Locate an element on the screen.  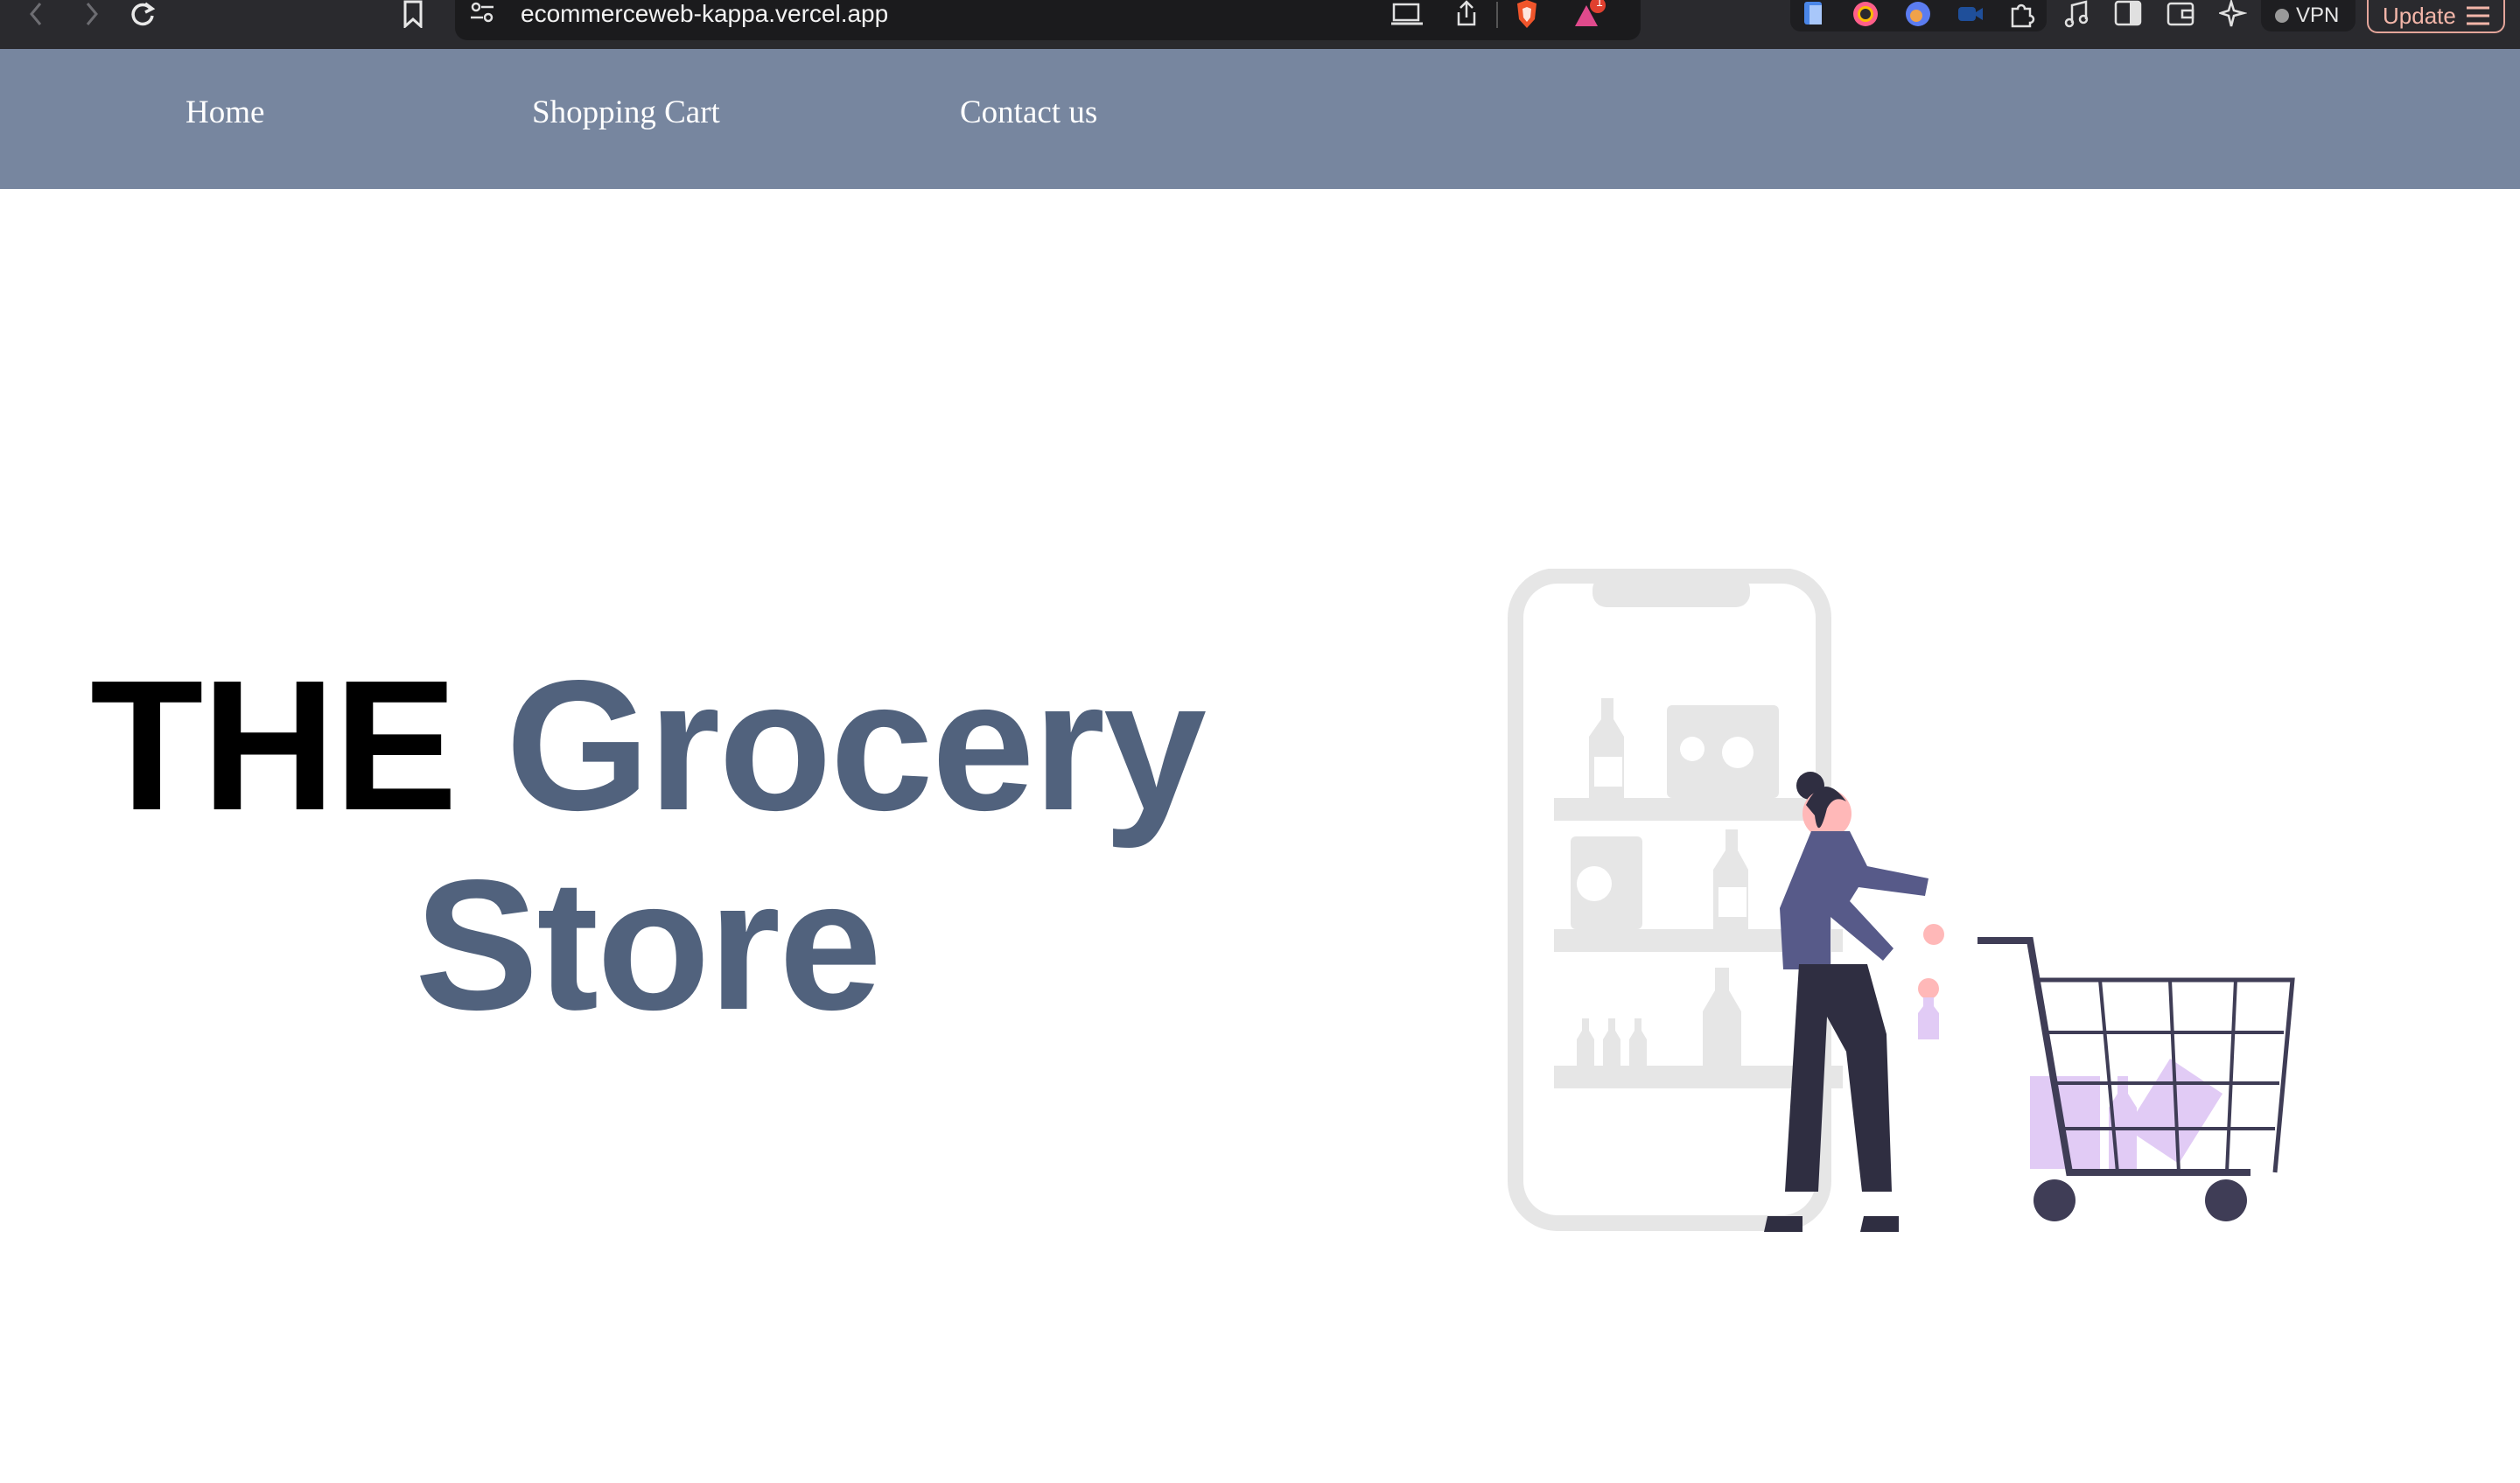
menu-hamburger-icon is located at coordinates (2477, 15).